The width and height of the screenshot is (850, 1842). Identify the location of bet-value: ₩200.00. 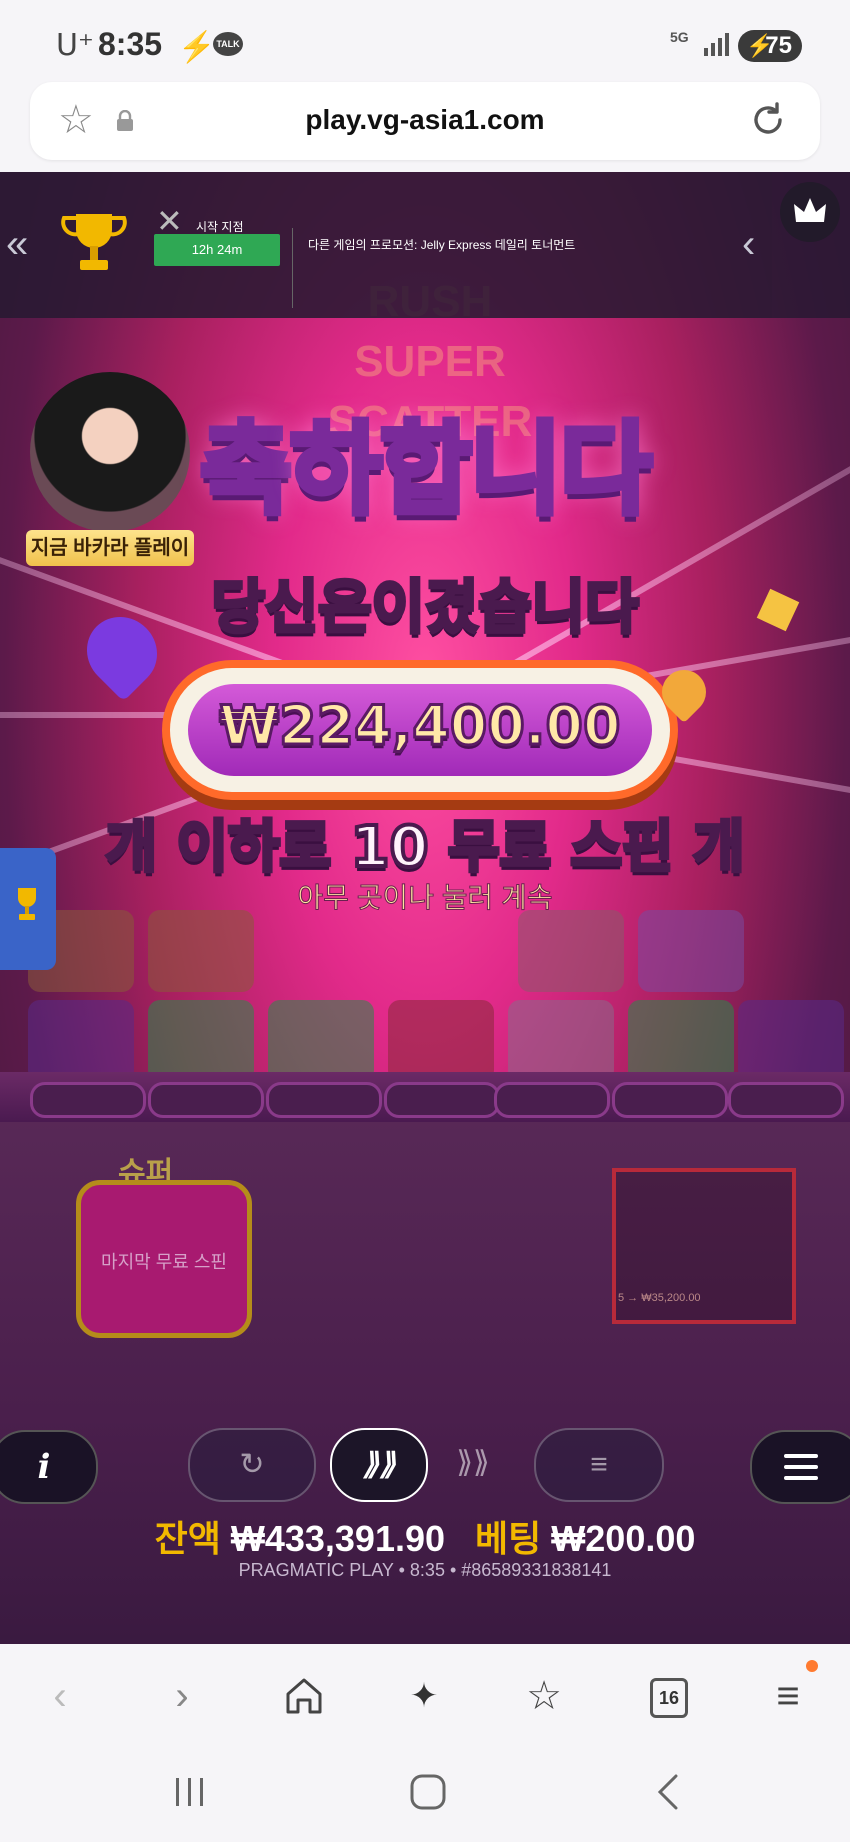
(623, 1538).